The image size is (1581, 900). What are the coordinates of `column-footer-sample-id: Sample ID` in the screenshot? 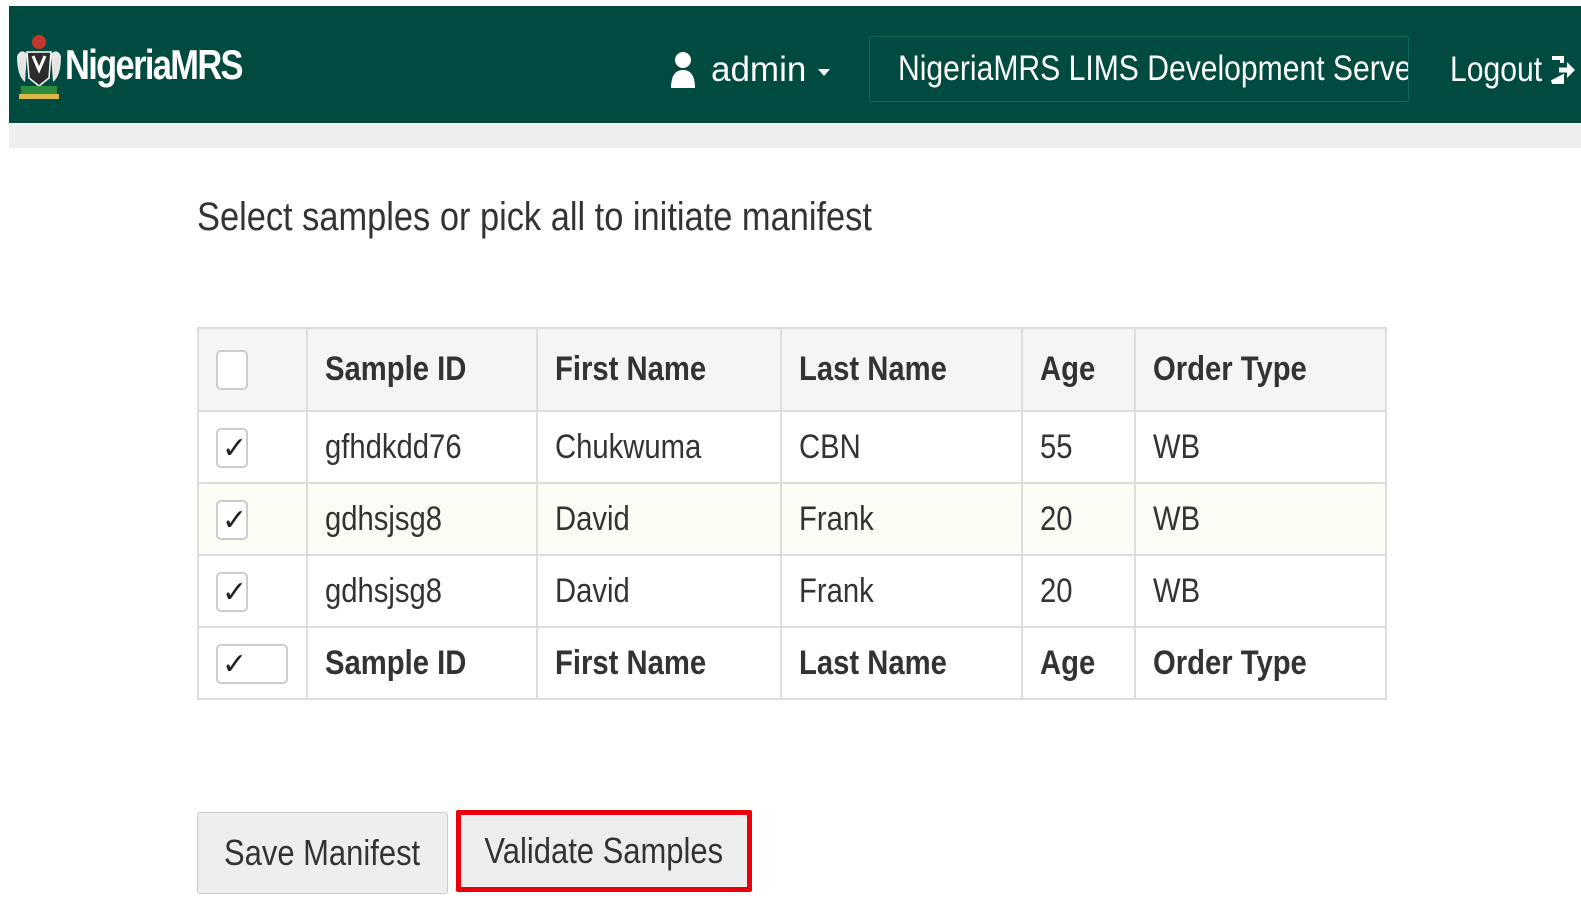 It's located at (421, 663).